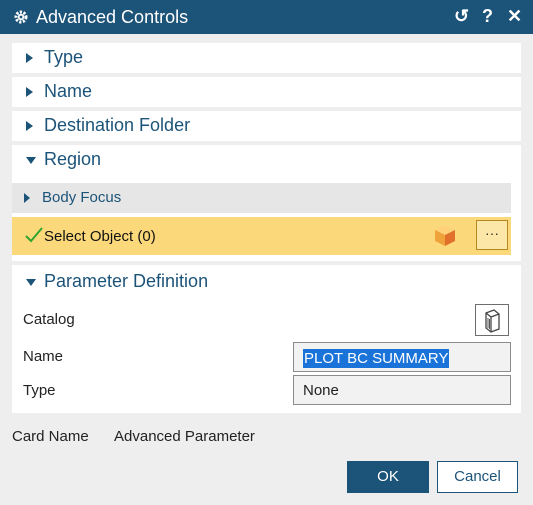  I want to click on section-destination-label: Destination Folder, so click(117, 125).